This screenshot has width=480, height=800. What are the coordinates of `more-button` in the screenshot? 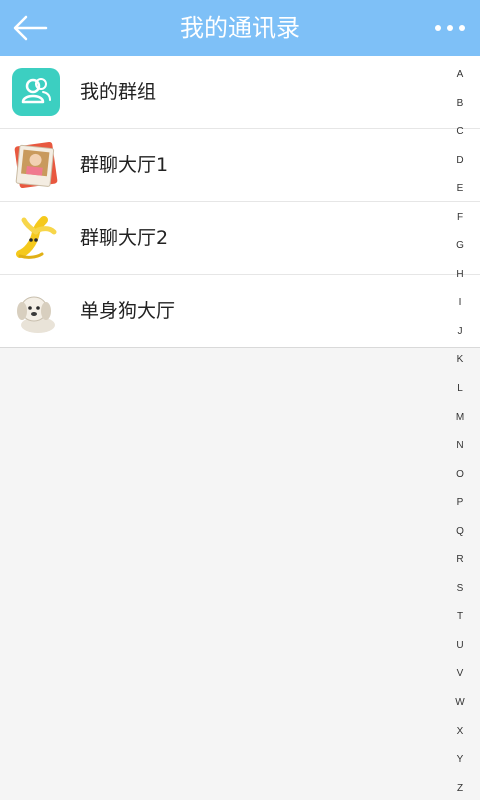 It's located at (450, 28).